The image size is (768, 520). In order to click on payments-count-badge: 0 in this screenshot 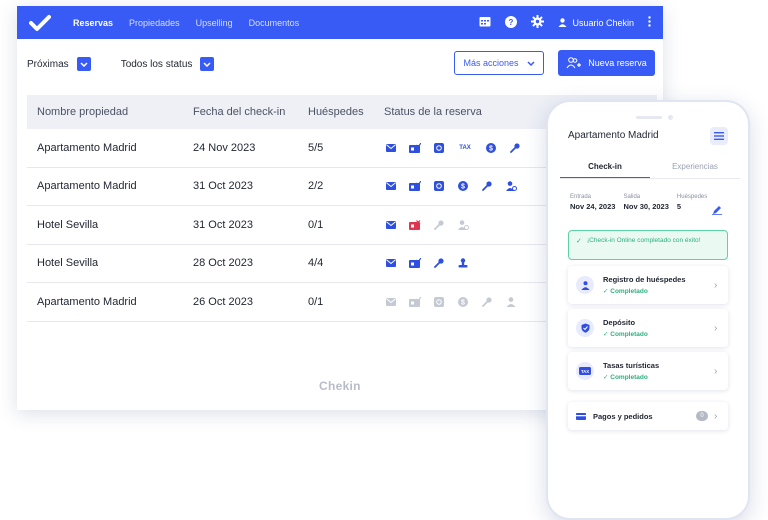, I will do `click(702, 416)`.